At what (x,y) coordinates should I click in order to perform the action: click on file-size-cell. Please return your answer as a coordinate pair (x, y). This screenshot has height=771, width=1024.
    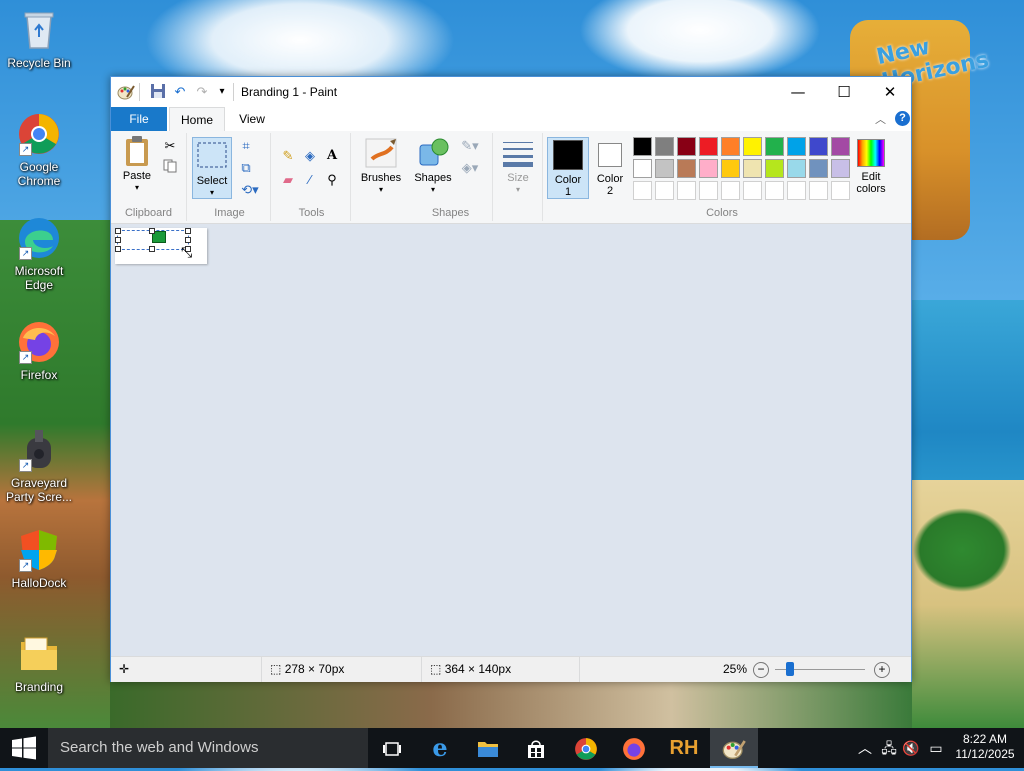
    Looking at the image, I should click on (649, 669).